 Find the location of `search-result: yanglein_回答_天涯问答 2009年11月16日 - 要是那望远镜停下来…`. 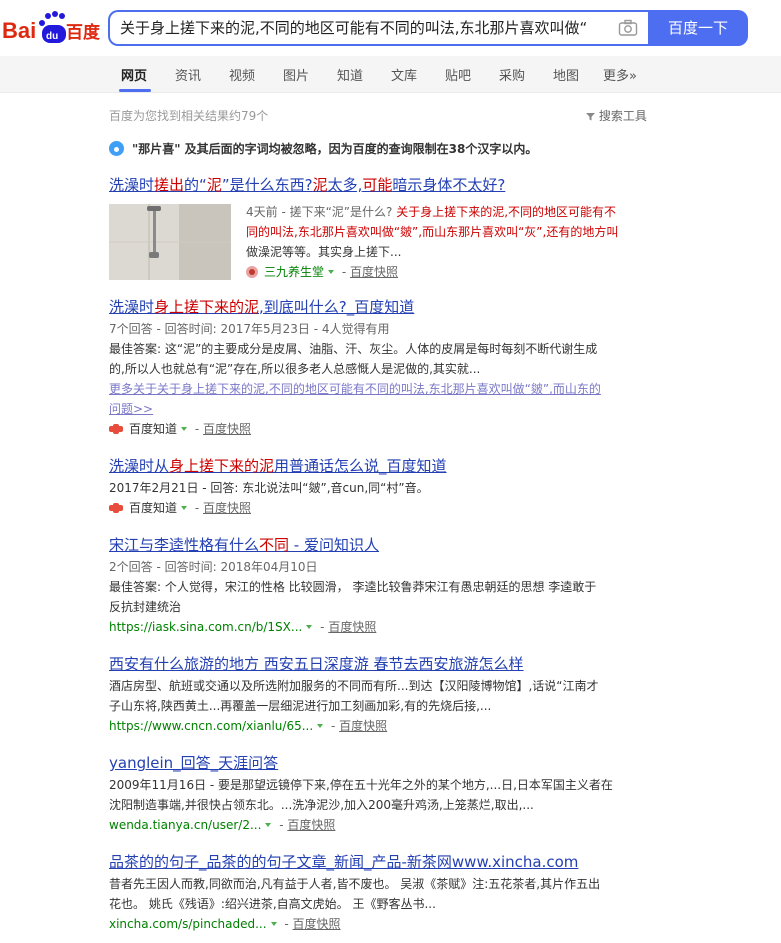

search-result: yanglein_回答_天涯问答 2009年11月16日 - 要是那望远镜停下来… is located at coordinates (379, 794).